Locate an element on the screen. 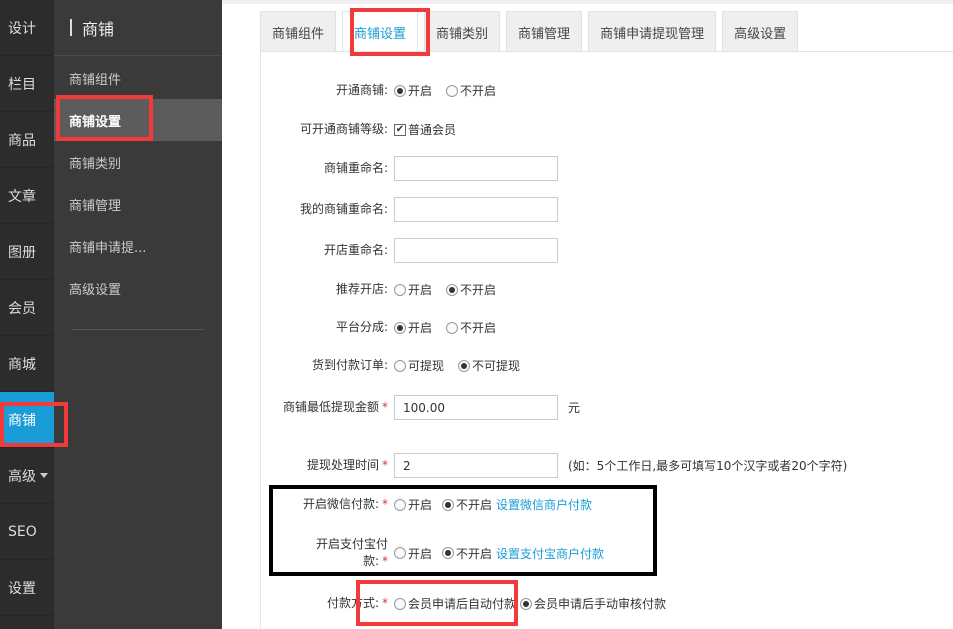 Image resolution: width=953 pixels, height=629 pixels. my-shop-rename-input is located at coordinates (476, 209).